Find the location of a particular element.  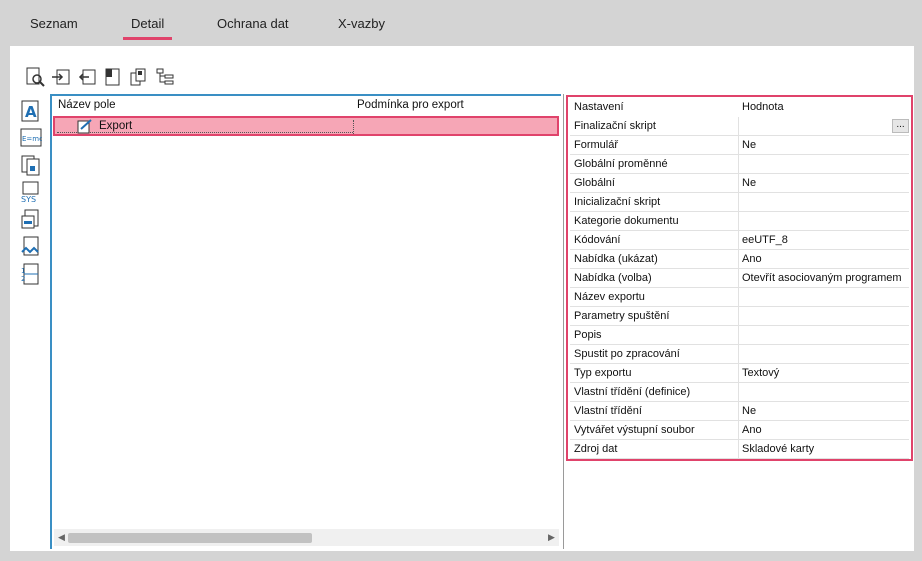

property-row: Formulář Ne is located at coordinates (739, 145).